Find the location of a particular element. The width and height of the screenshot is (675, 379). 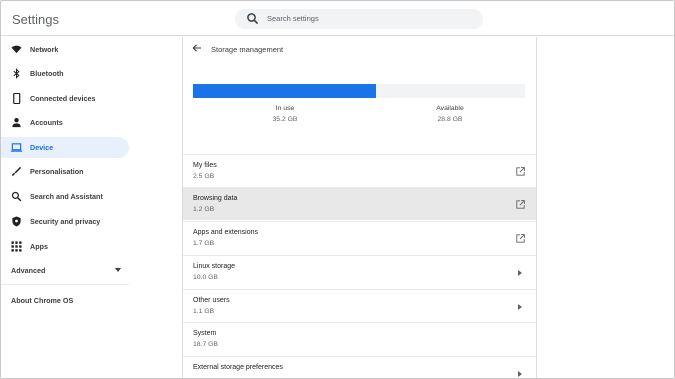

sidebar-item-security-and-privacy: Security and privacy is located at coordinates (65, 221).